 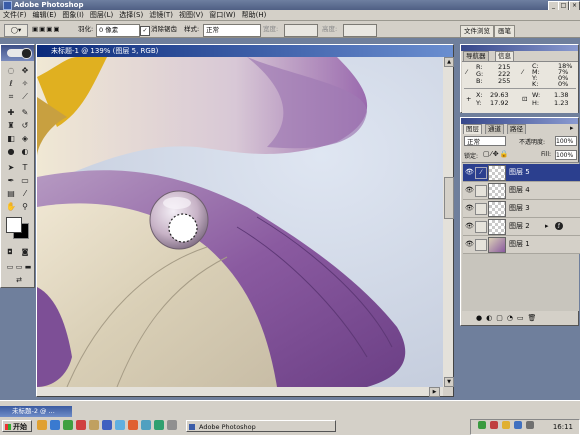 I want to click on style-select: 正常, so click(x=232, y=30).